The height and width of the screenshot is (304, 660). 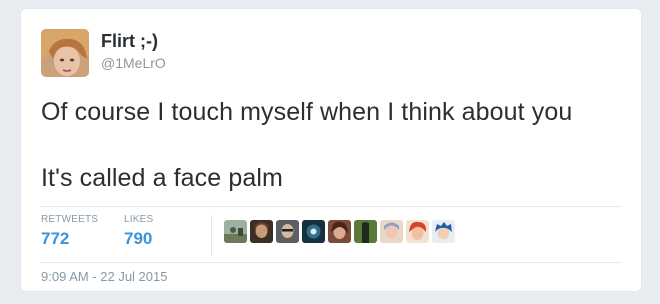 What do you see at coordinates (65, 53) in the screenshot?
I see `author-avatar` at bounding box center [65, 53].